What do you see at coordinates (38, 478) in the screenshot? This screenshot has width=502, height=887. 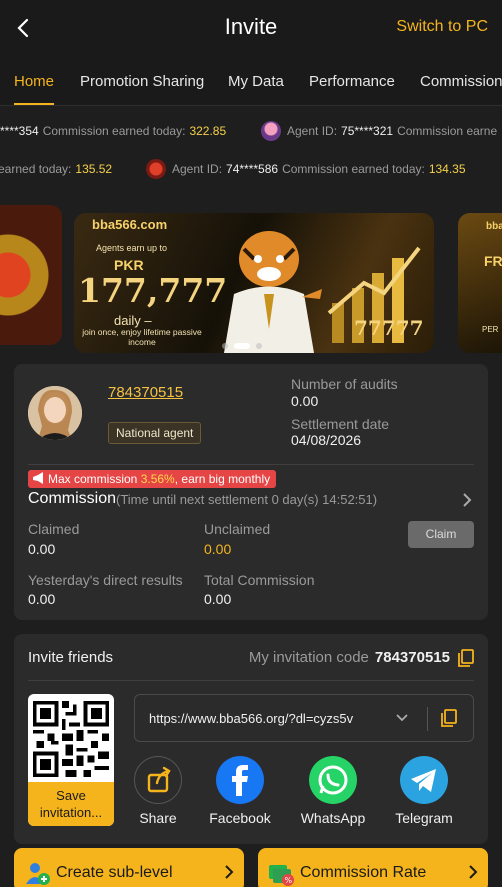 I see `megaphone-icon` at bounding box center [38, 478].